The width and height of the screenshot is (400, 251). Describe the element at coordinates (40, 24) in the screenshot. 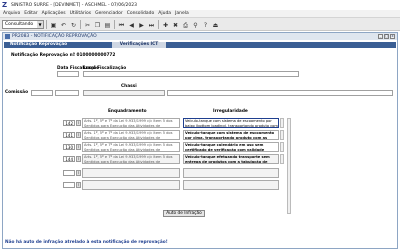

I see `chevron-down-icon: ▼` at that location.